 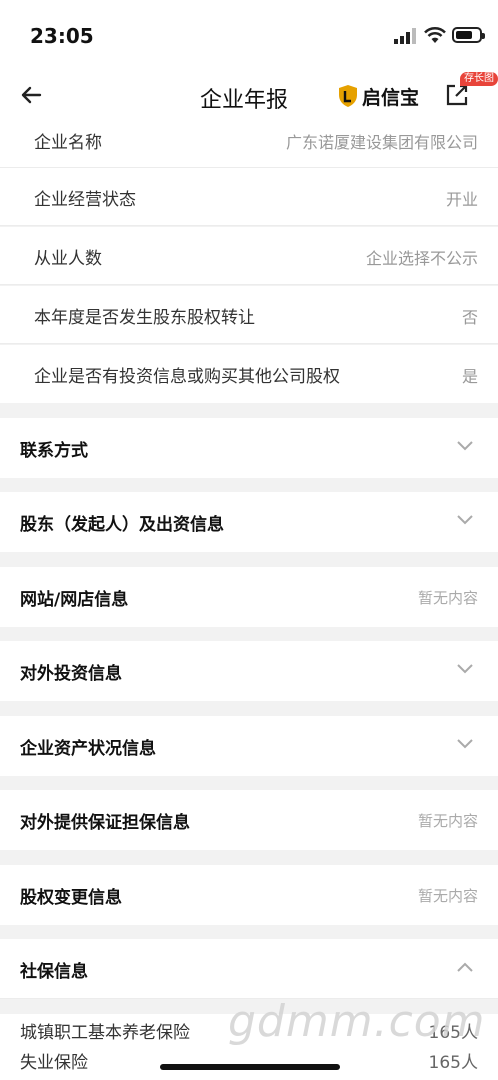 What do you see at coordinates (357, 1021) in the screenshot?
I see `watermark: gdmm.com` at bounding box center [357, 1021].